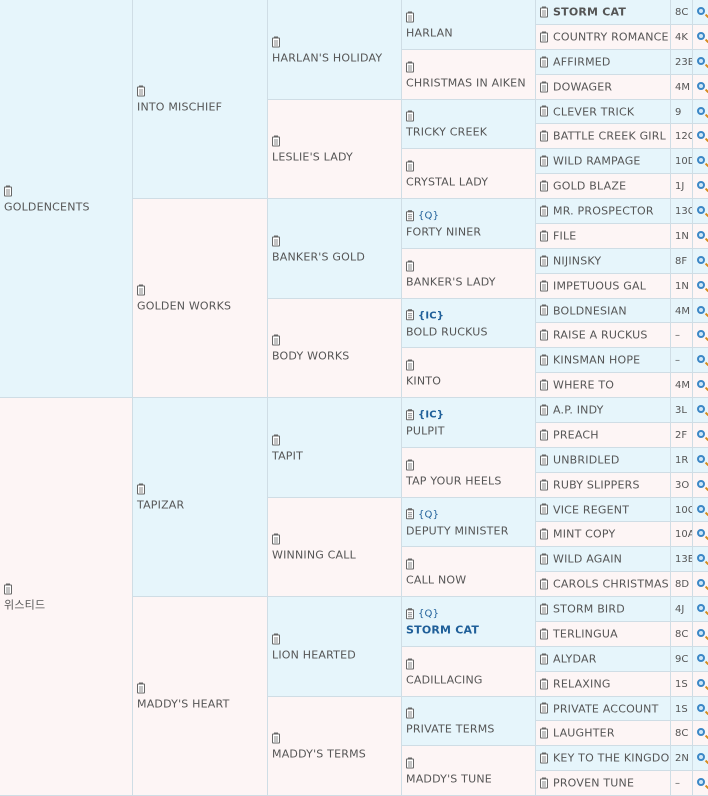 Image resolution: width=708 pixels, height=796 pixels. I want to click on horse-name-link: CLEVER TRICK, so click(593, 111).